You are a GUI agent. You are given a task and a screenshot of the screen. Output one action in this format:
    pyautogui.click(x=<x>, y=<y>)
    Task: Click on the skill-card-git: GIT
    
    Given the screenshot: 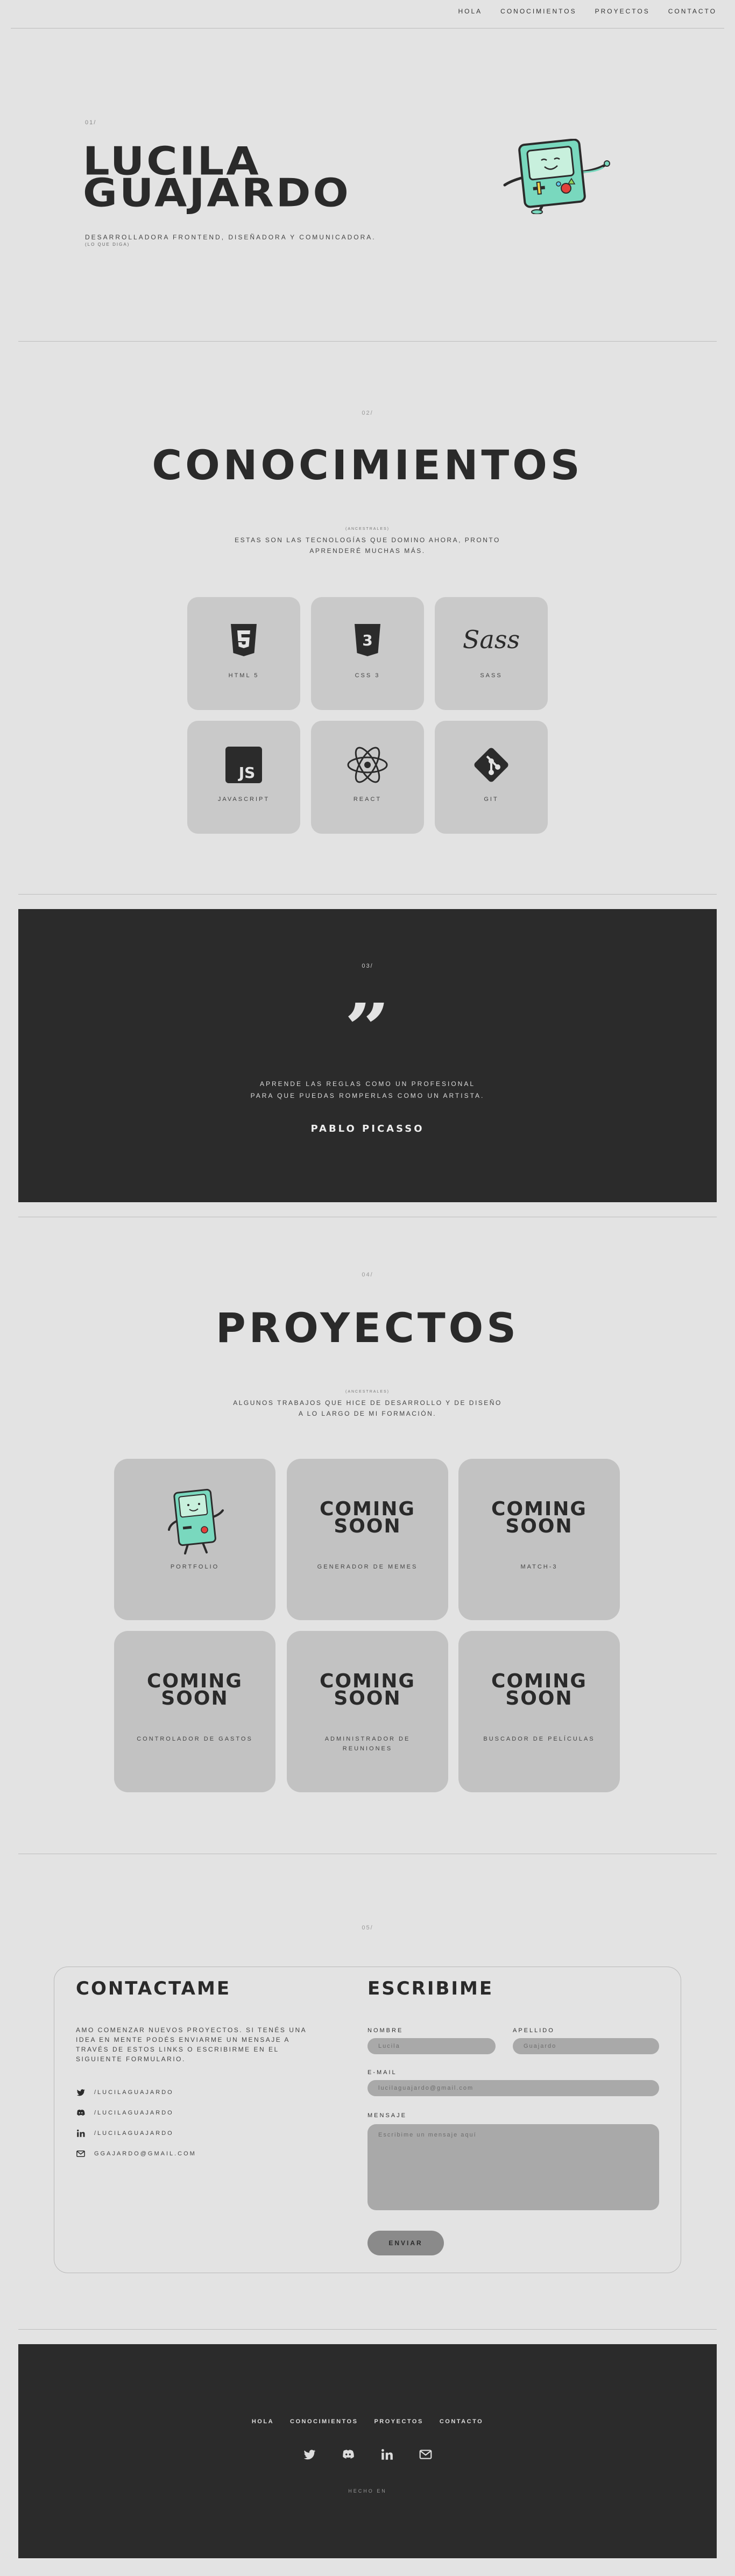 What is the action you would take?
    pyautogui.click(x=491, y=777)
    